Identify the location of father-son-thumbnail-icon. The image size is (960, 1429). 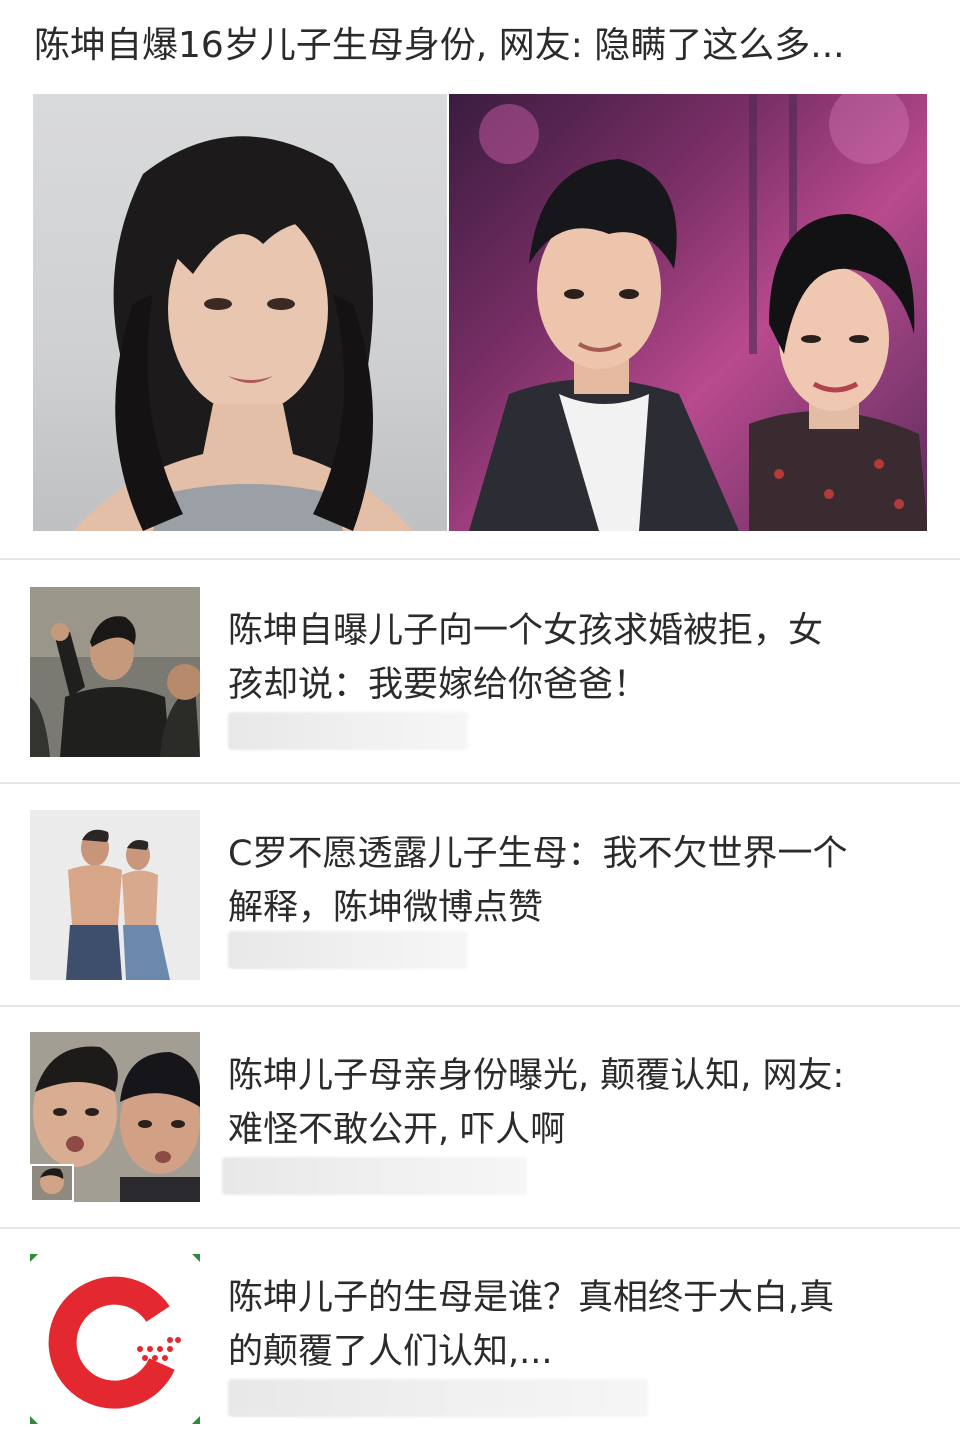
(115, 895).